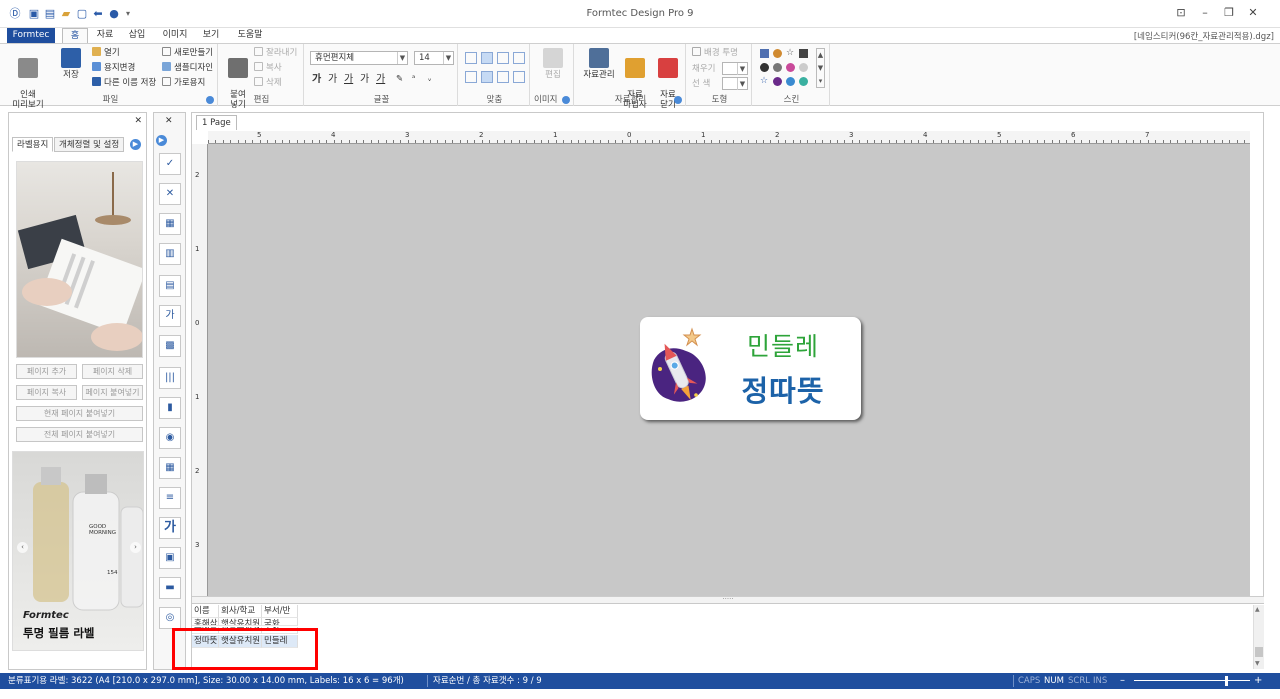  I want to click on bold-button: 가, so click(316, 79).